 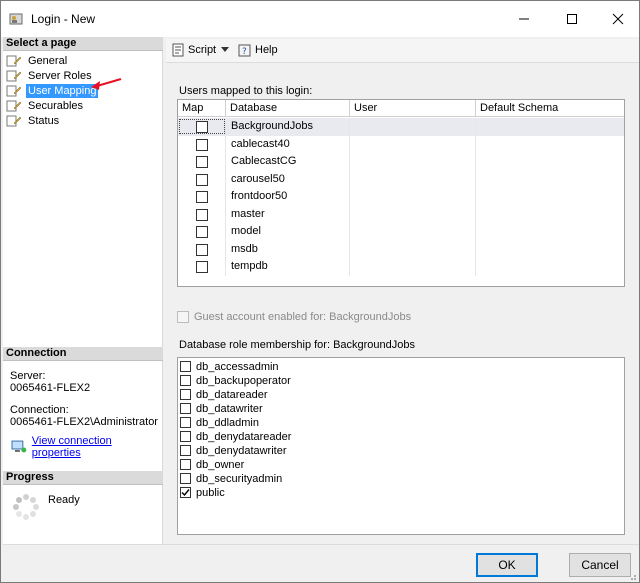 I want to click on close-button, so click(x=617, y=19).